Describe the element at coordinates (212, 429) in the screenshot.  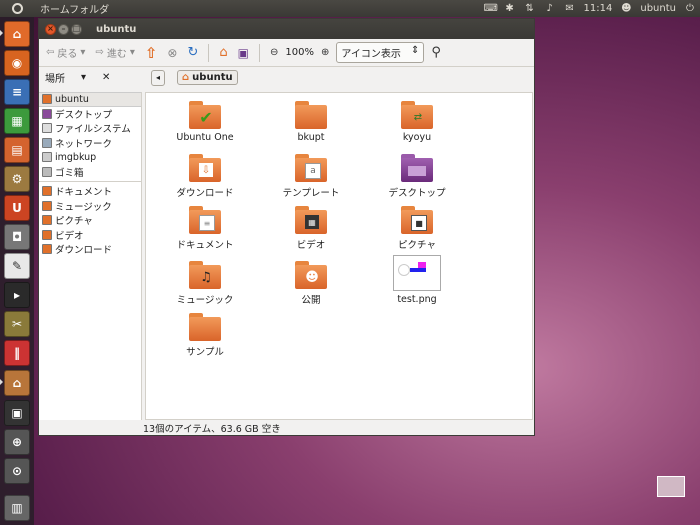
I see `status-bar: 13個のアイテム、63.6 GB 空き` at that location.